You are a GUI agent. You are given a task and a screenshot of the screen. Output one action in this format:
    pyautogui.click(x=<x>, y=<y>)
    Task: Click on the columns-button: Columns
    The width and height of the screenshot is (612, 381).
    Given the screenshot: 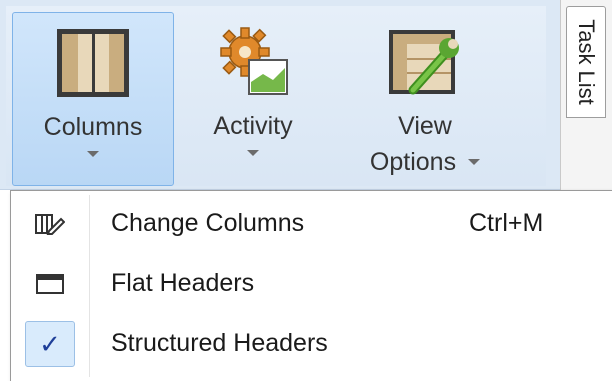 What is the action you would take?
    pyautogui.click(x=93, y=99)
    